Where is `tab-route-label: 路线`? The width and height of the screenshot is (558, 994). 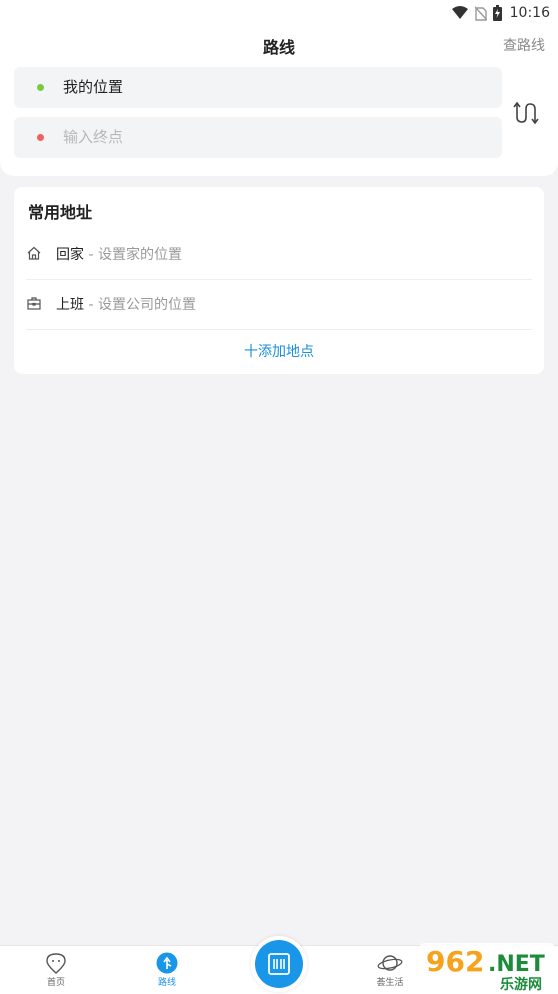
tab-route-label: 路线 is located at coordinates (166, 983).